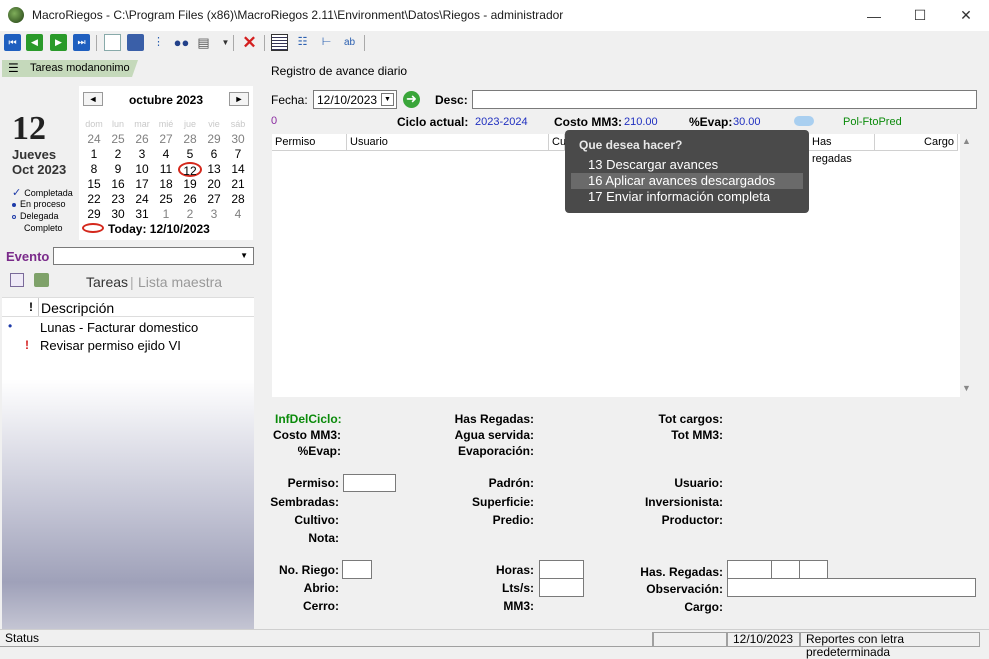 The image size is (989, 659). What do you see at coordinates (67, 68) in the screenshot?
I see `tareas-tab: ☰ Tareas modanonimo` at bounding box center [67, 68].